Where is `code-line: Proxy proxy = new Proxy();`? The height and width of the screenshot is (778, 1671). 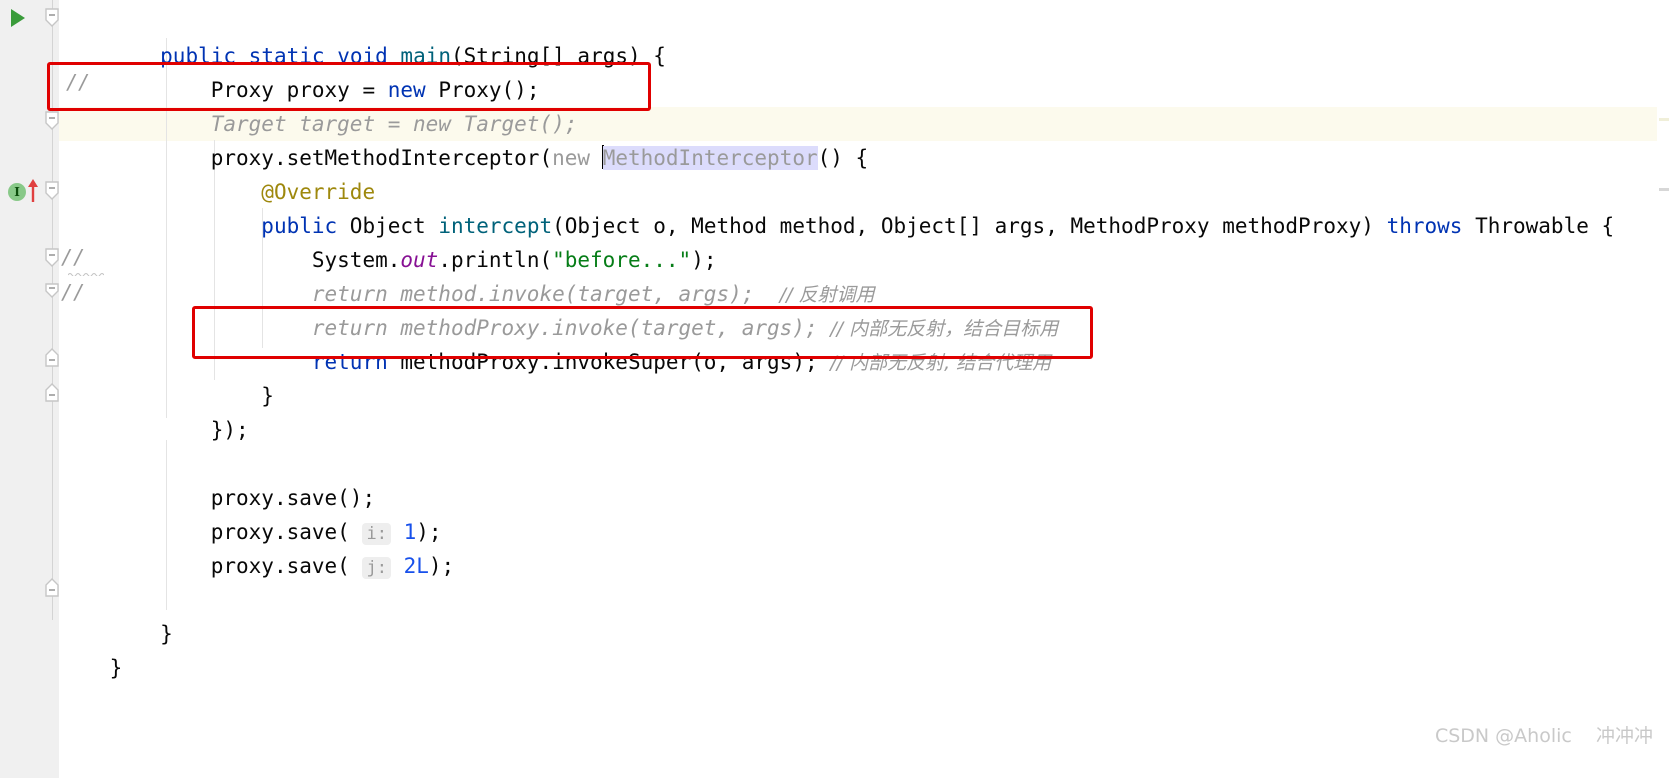
code-line: Proxy proxy = new Proxy(); is located at coordinates (865, 70).